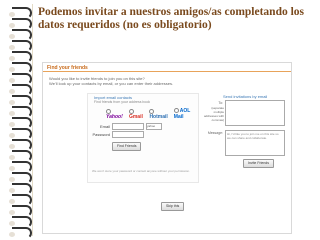  What do you see at coordinates (127, 146) in the screenshot?
I see `find-friends-button: Find Friends` at bounding box center [127, 146].